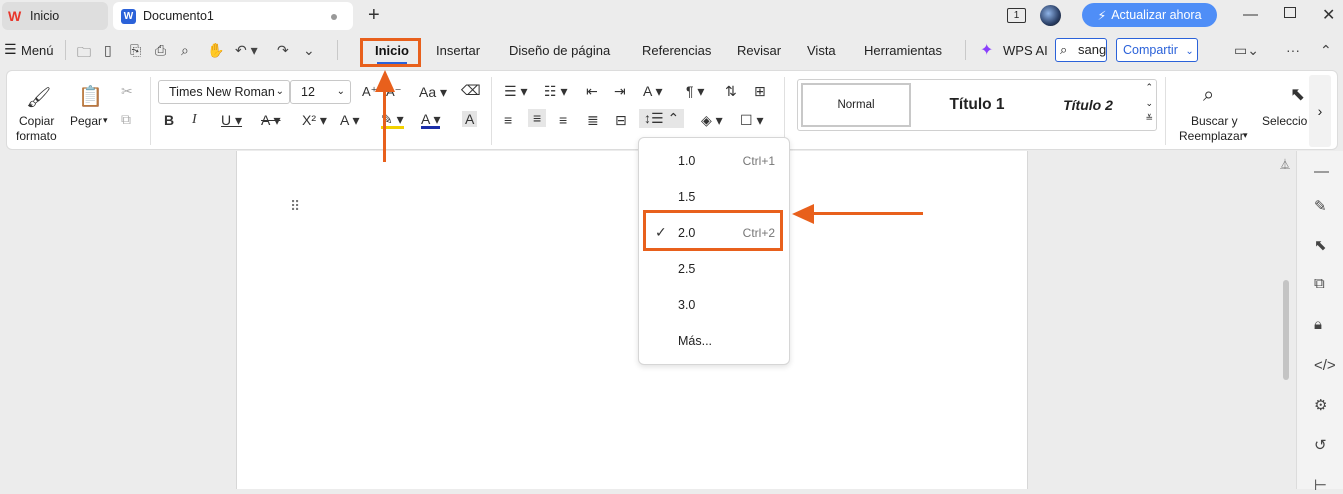 This screenshot has width=1343, height=494. What do you see at coordinates (1326, 50) in the screenshot?
I see `collapse-ribbon-icon: ⌃` at bounding box center [1326, 50].